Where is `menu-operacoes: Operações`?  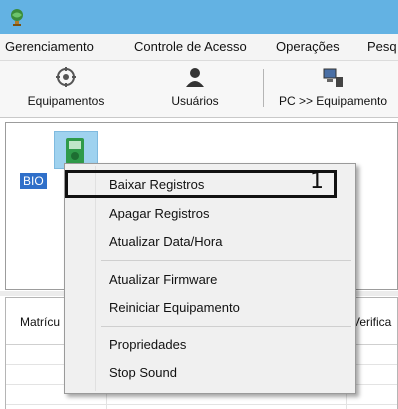 menu-operacoes: Operações is located at coordinates (308, 46).